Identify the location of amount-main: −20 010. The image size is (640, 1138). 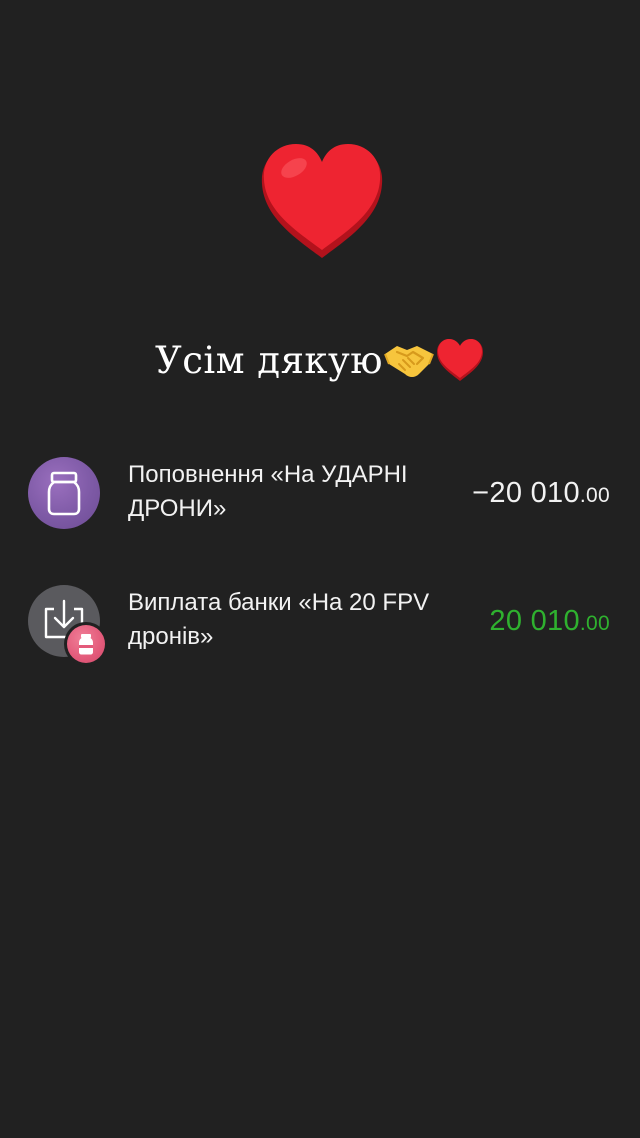
(526, 493).